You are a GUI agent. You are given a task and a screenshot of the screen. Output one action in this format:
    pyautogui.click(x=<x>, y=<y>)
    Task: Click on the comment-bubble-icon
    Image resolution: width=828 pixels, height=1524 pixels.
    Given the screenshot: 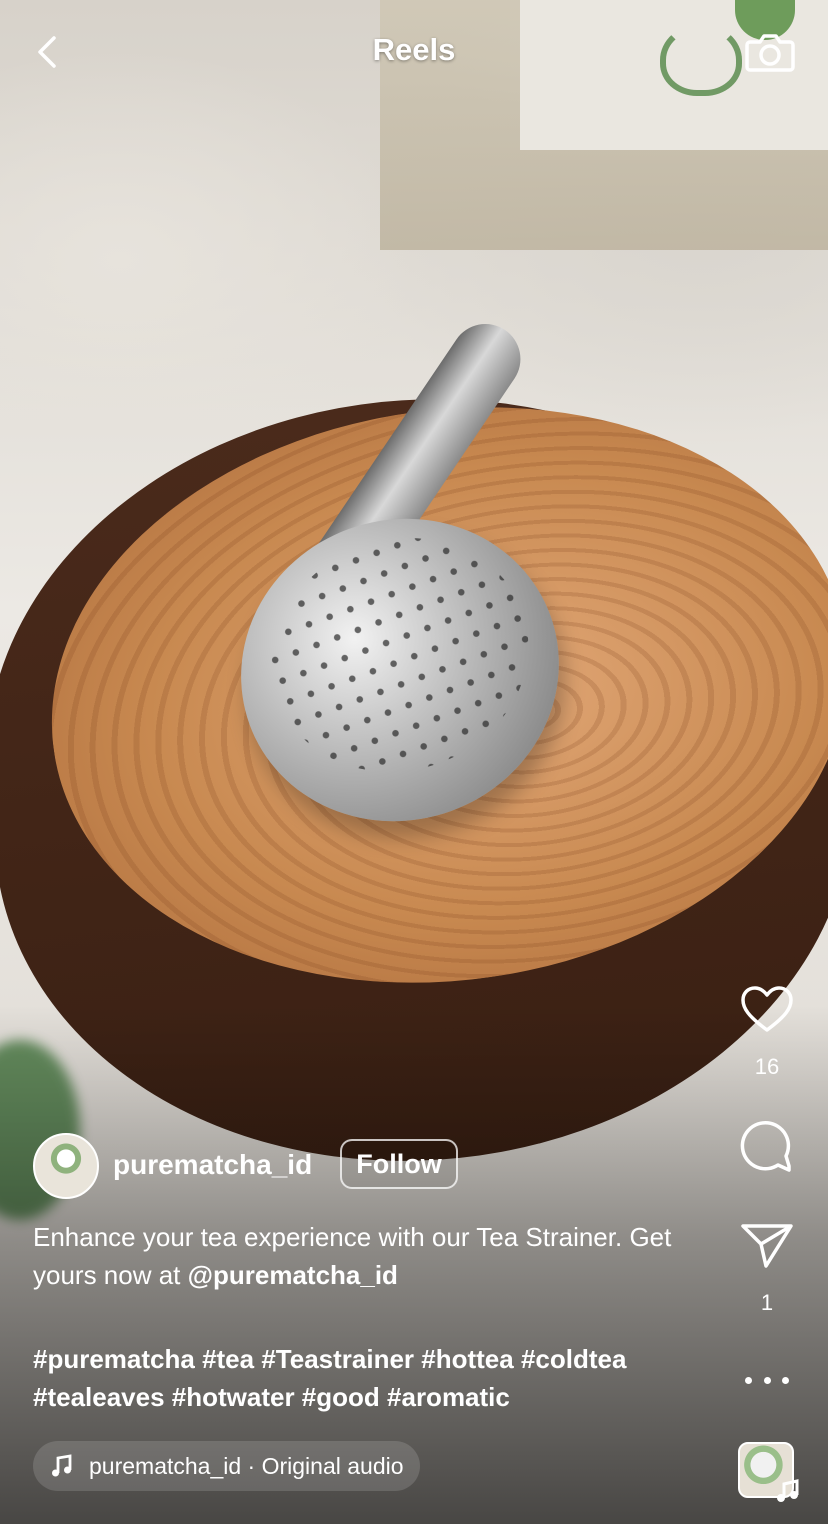 What is the action you would take?
    pyautogui.click(x=767, y=1148)
    